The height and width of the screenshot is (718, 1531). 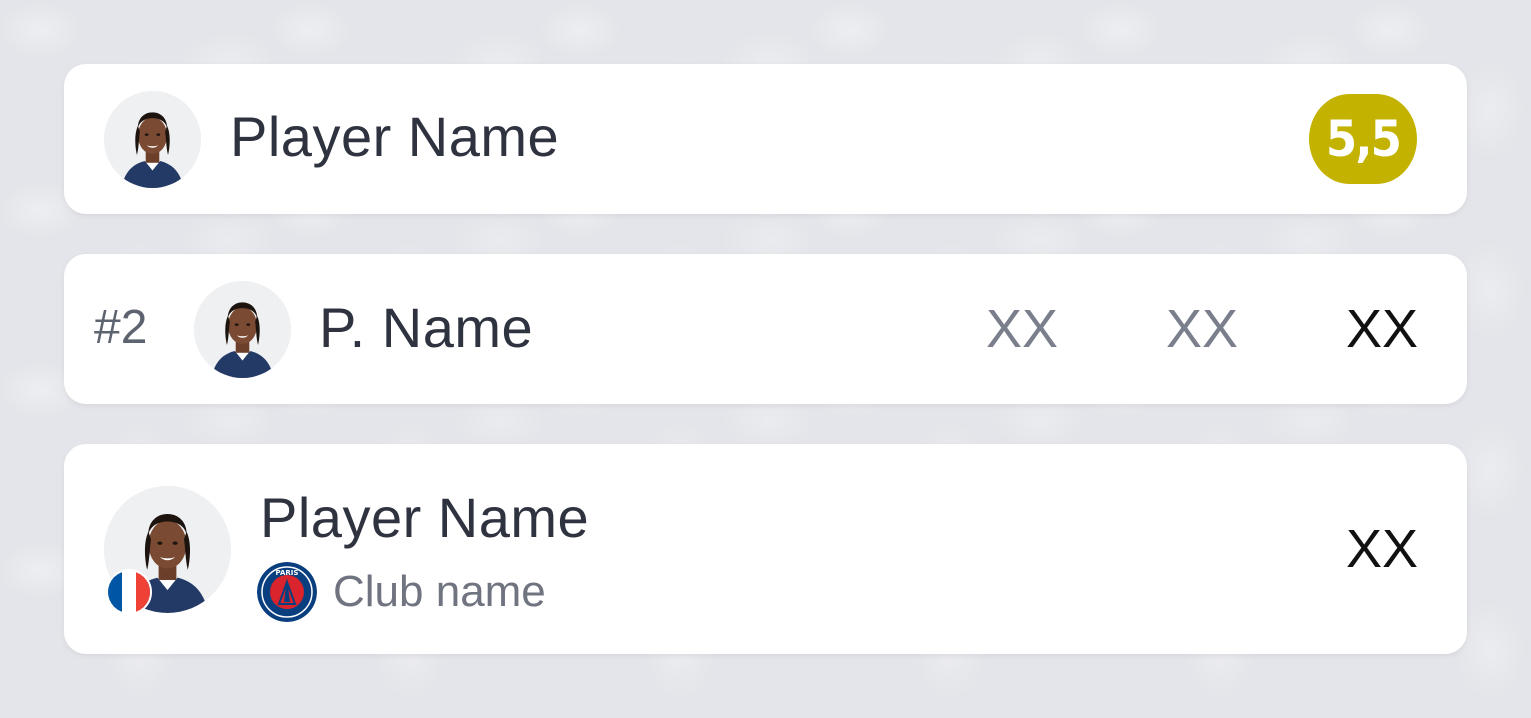 What do you see at coordinates (121, 327) in the screenshot?
I see `player-rank: #2` at bounding box center [121, 327].